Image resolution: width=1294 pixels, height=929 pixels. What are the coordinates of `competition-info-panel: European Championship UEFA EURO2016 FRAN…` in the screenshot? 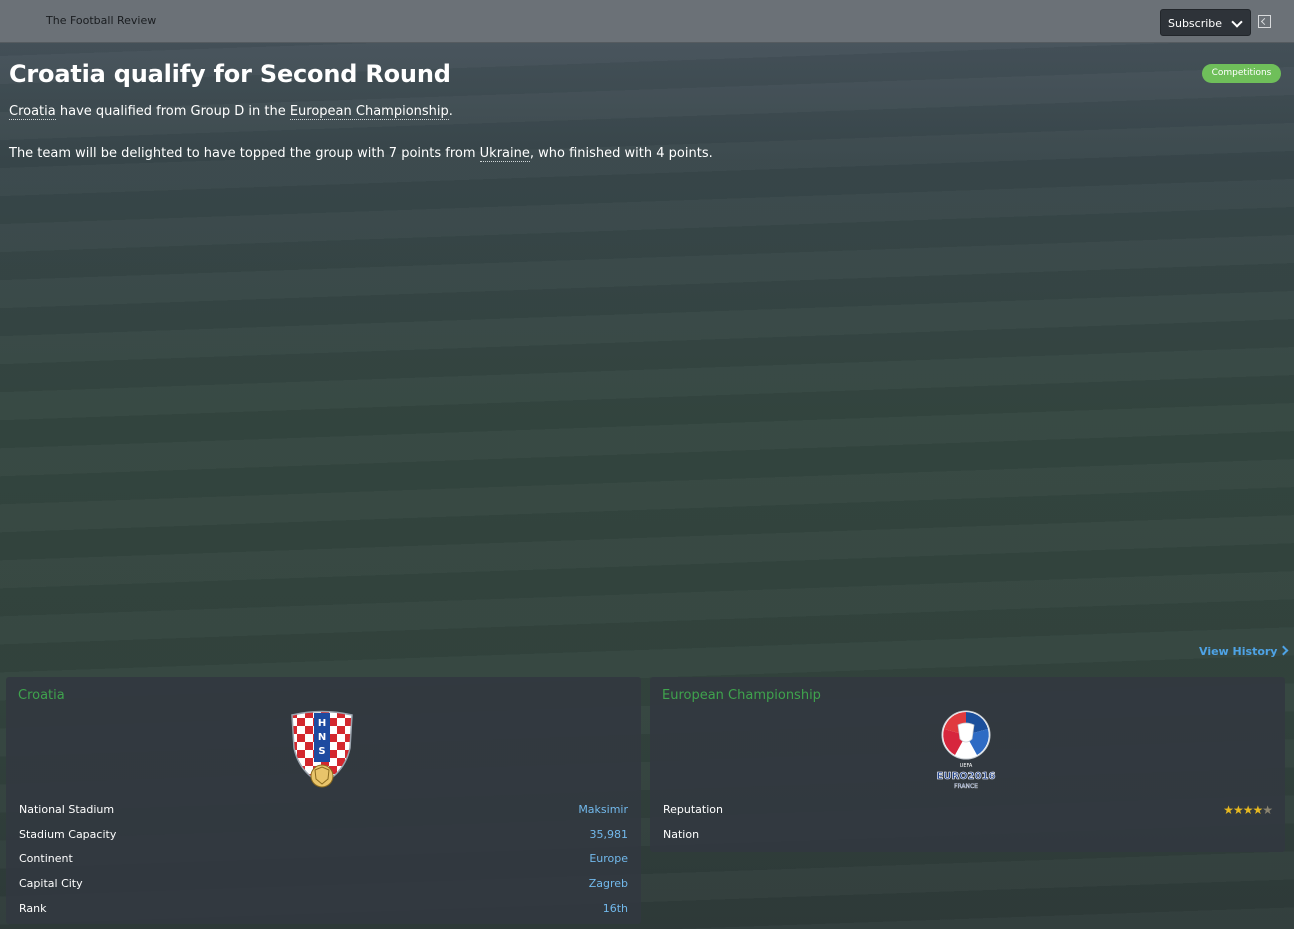 It's located at (967, 764).